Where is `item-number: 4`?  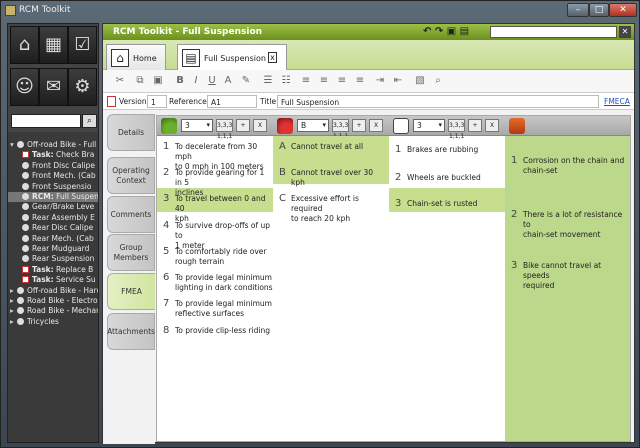 item-number: 4 is located at coordinates (166, 225).